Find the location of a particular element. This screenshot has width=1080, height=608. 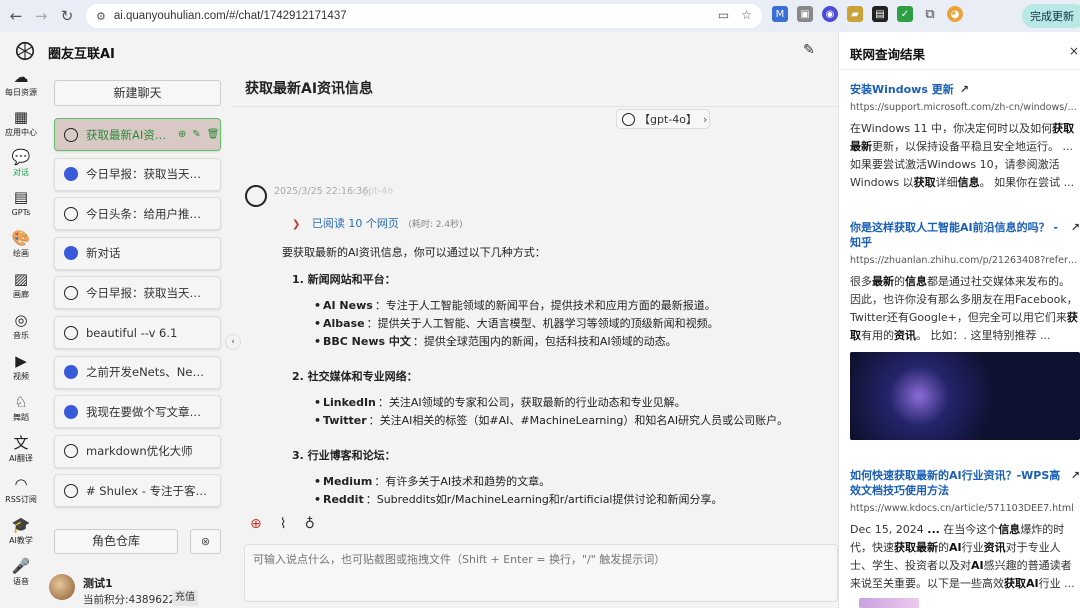

rail-label: GPTs is located at coordinates (21, 212).